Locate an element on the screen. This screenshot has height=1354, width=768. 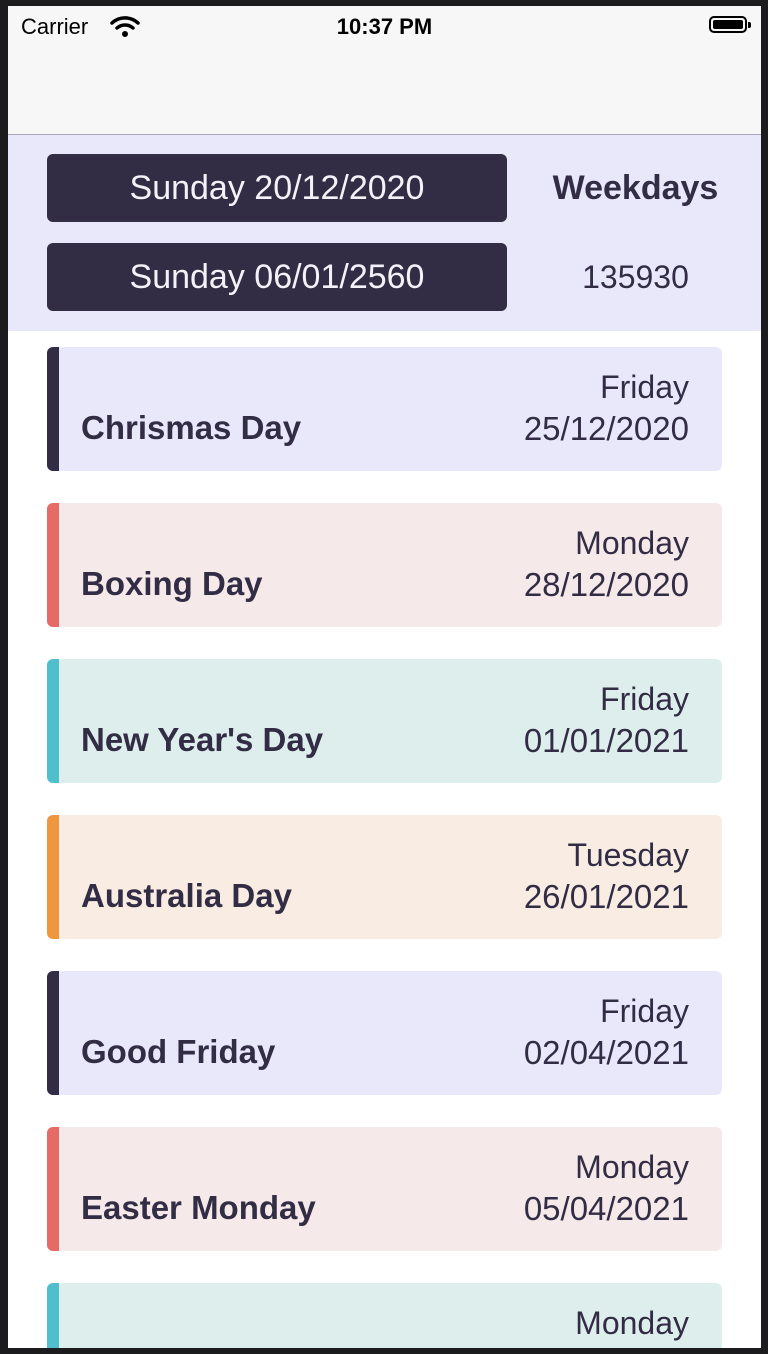
holiday-card: Easter Monday Monday 05/04/2021 is located at coordinates (384, 1189).